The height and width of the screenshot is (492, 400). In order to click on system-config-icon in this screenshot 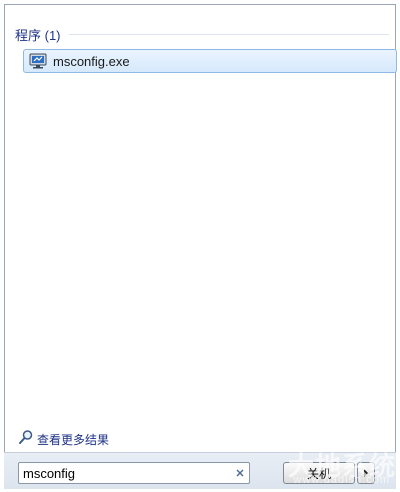, I will do `click(38, 61)`.